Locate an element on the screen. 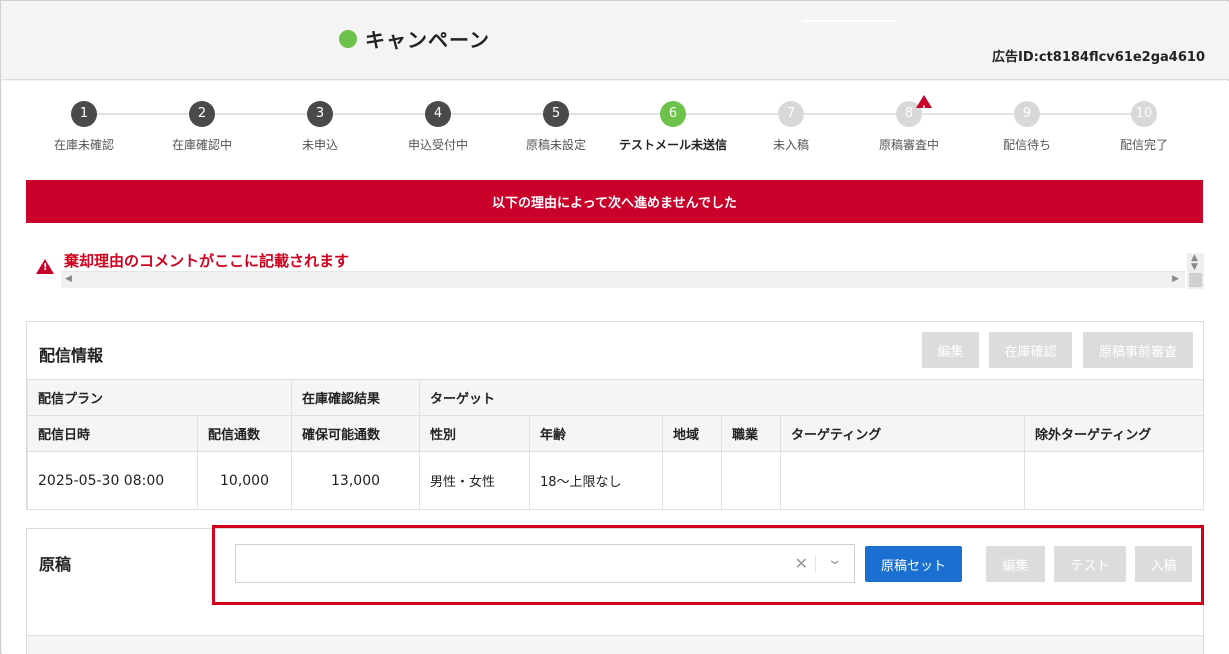 The height and width of the screenshot is (654, 1229). step-6: 6 テストメール未送信 is located at coordinates (673, 127).